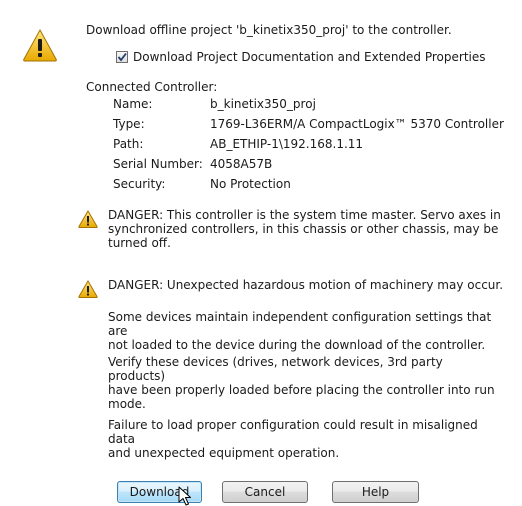  Describe the element at coordinates (184, 496) in the screenshot. I see `mouse-pointer-icon` at that location.